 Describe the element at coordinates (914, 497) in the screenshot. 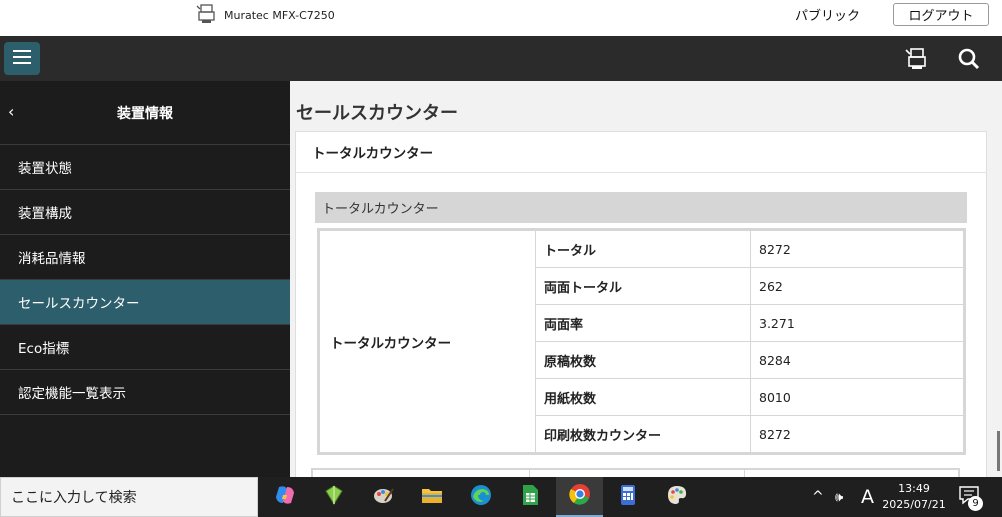

I see `taskbar-clock: 13:49 2025/07/21` at that location.